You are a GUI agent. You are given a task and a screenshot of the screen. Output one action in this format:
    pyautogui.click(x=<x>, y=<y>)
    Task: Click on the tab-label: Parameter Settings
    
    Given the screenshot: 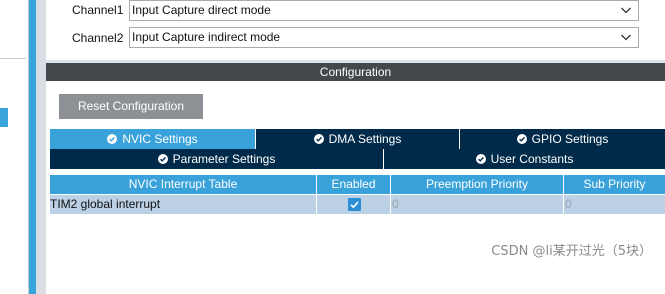 What is the action you would take?
    pyautogui.click(x=224, y=159)
    